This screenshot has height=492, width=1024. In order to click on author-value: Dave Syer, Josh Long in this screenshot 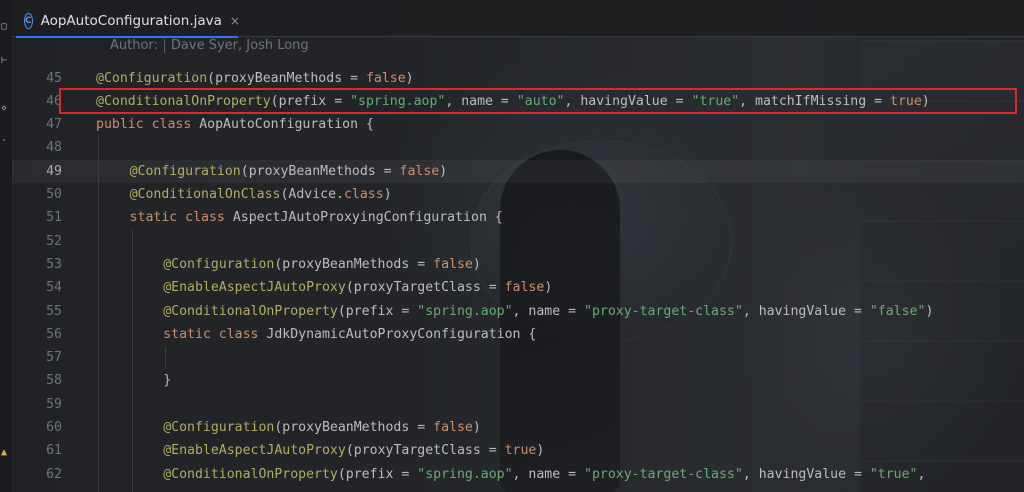, I will do `click(239, 45)`.